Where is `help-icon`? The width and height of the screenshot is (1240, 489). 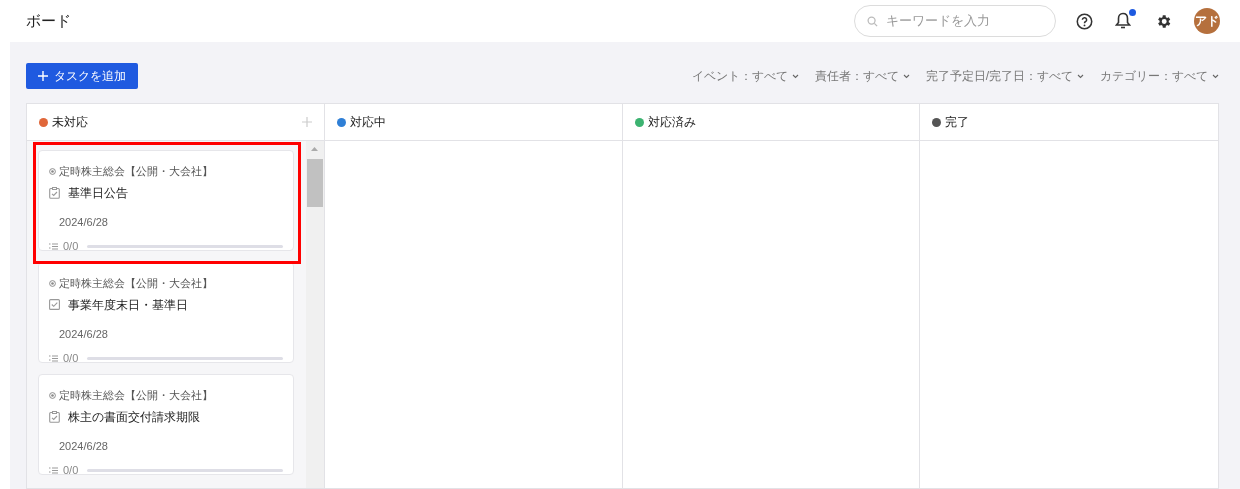 help-icon is located at coordinates (1084, 21).